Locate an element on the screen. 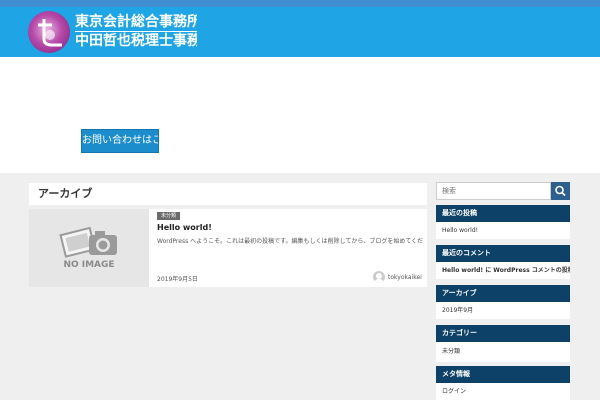 This screenshot has height=400, width=600. post-author: tokyokaikei is located at coordinates (397, 277).